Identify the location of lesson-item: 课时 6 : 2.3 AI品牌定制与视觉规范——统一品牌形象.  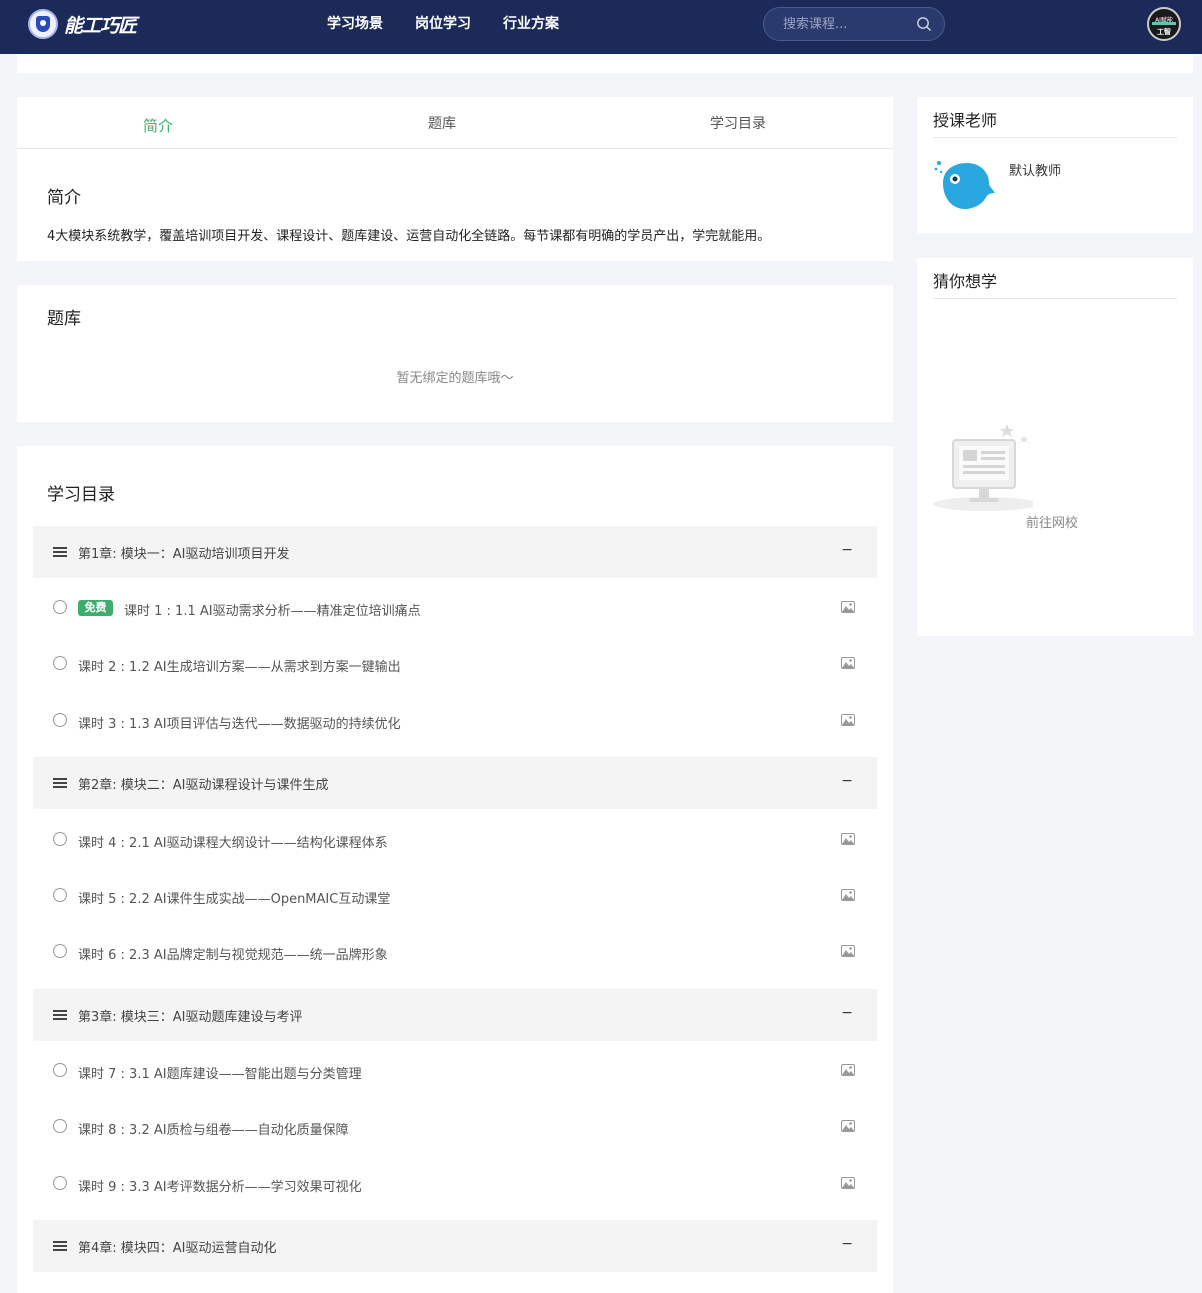
(455, 951).